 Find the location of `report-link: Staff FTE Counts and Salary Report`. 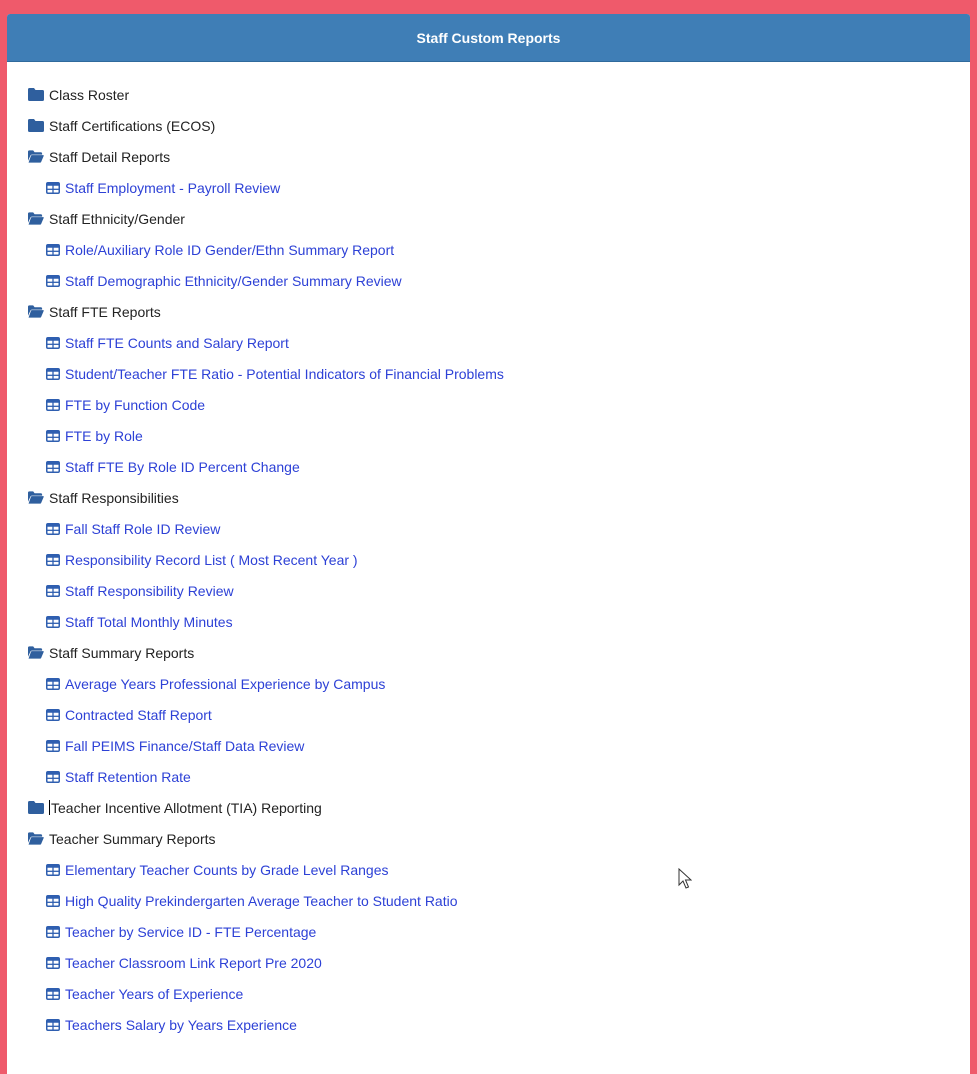

report-link: Staff FTE Counts and Salary Report is located at coordinates (488, 342).